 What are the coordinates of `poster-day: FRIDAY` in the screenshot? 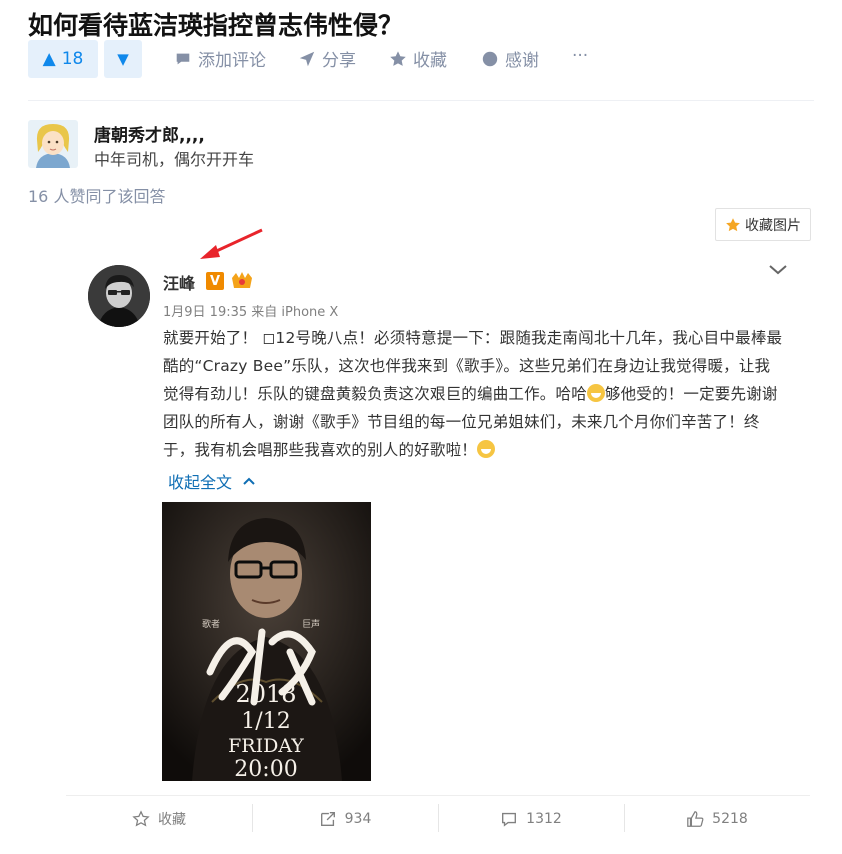 It's located at (266, 746).